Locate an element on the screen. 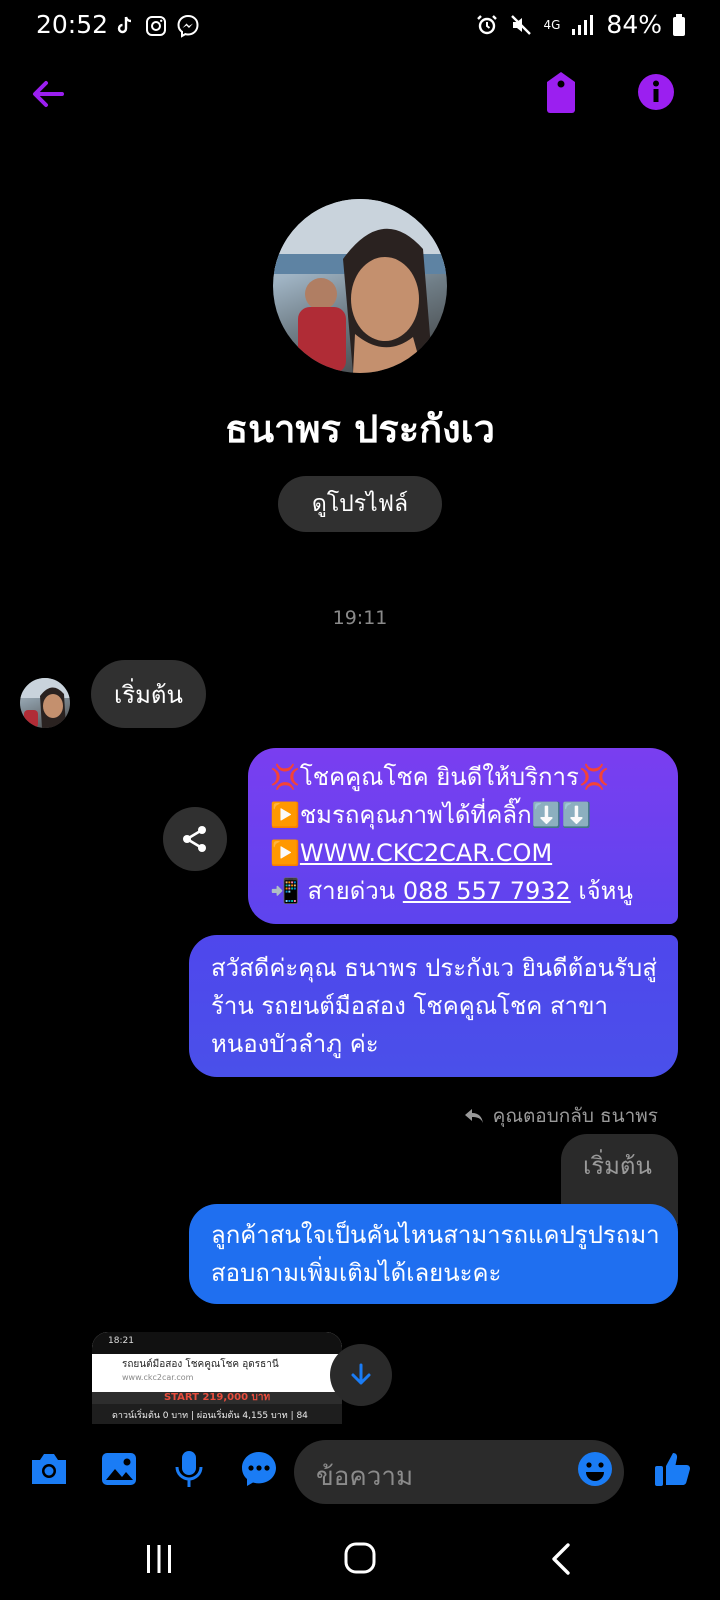 Image resolution: width=720 pixels, height=1600 pixels. emoji-button is located at coordinates (595, 1469).